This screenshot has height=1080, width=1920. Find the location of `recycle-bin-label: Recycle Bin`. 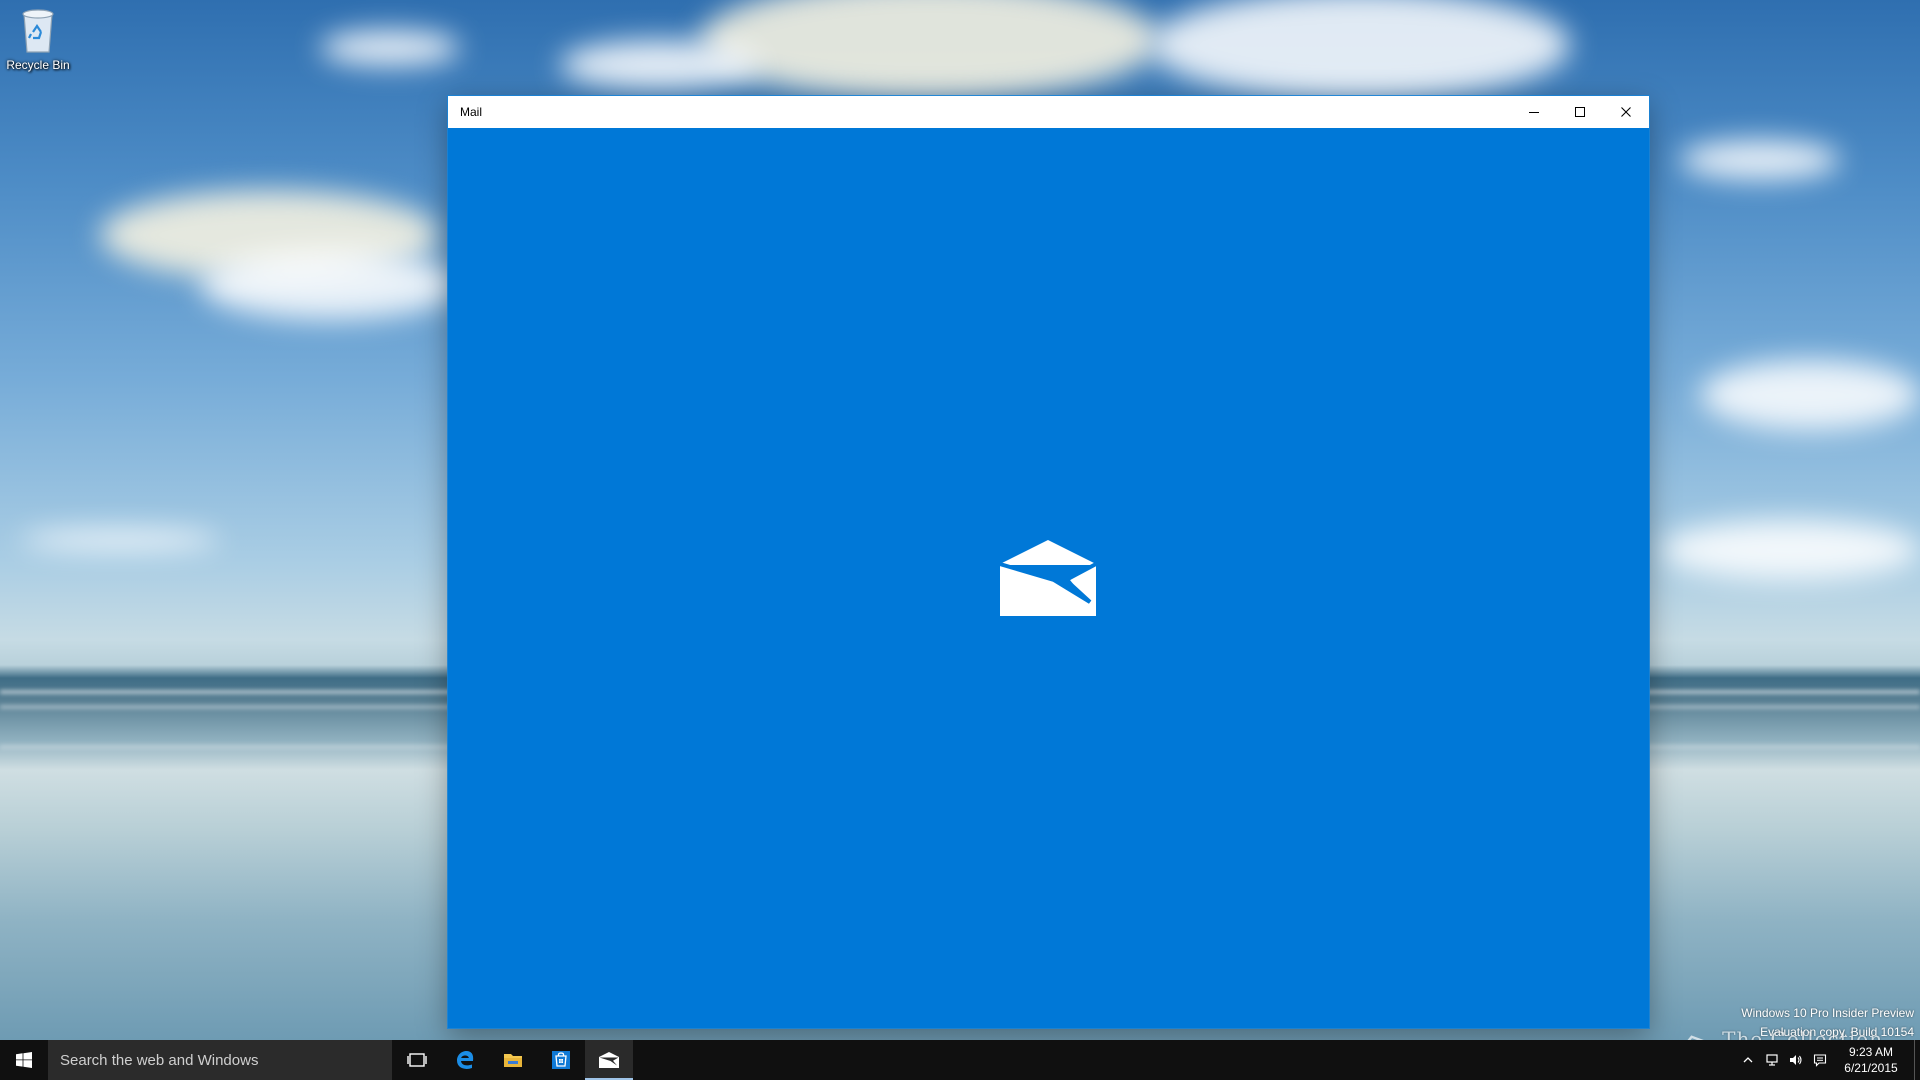

recycle-bin-label: Recycle Bin is located at coordinates (38, 65).